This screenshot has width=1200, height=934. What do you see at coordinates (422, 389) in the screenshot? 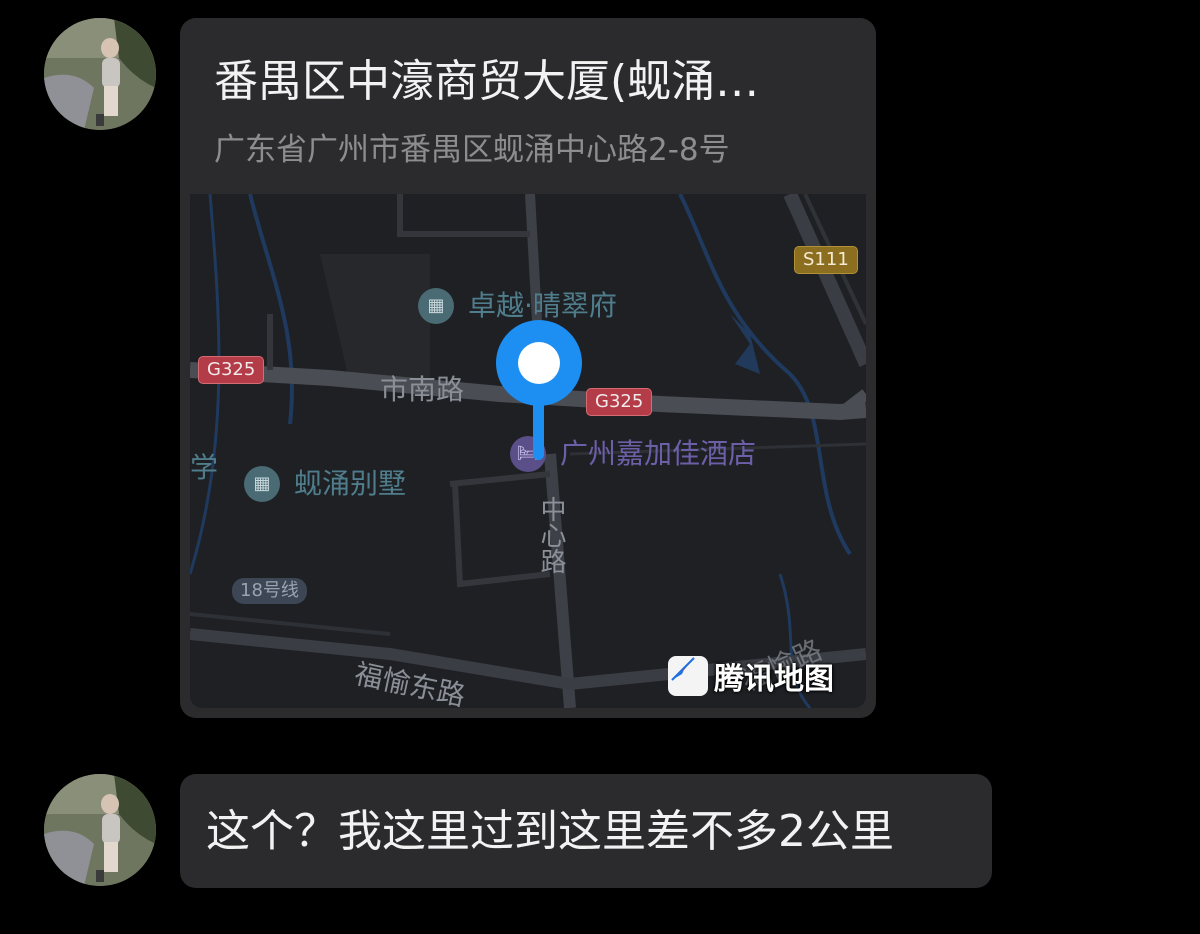
I see `road-label: 市南路` at bounding box center [422, 389].